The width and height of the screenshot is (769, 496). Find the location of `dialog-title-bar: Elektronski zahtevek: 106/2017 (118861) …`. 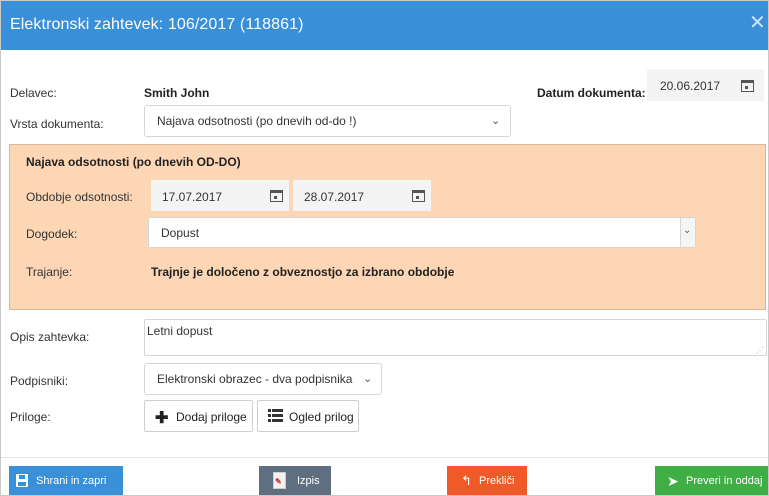

dialog-title-bar: Elektronski zahtevek: 106/2017 (118861) … is located at coordinates (384, 25).